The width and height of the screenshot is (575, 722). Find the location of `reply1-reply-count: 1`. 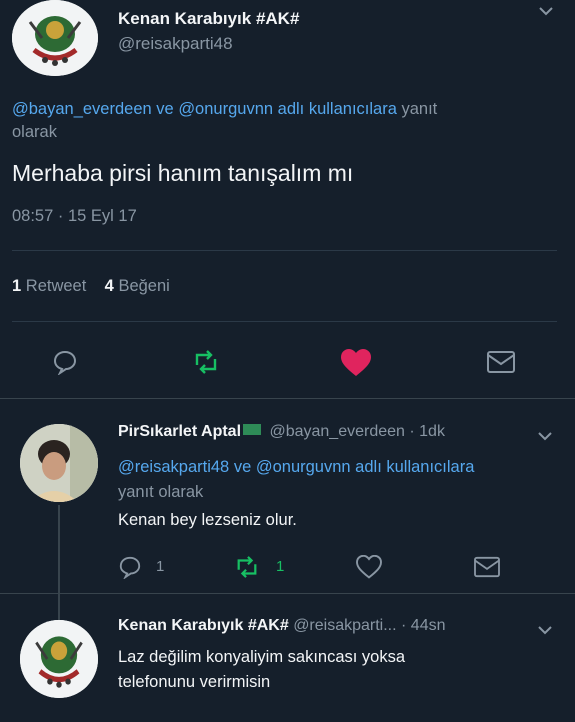

reply1-reply-count: 1 is located at coordinates (160, 566).